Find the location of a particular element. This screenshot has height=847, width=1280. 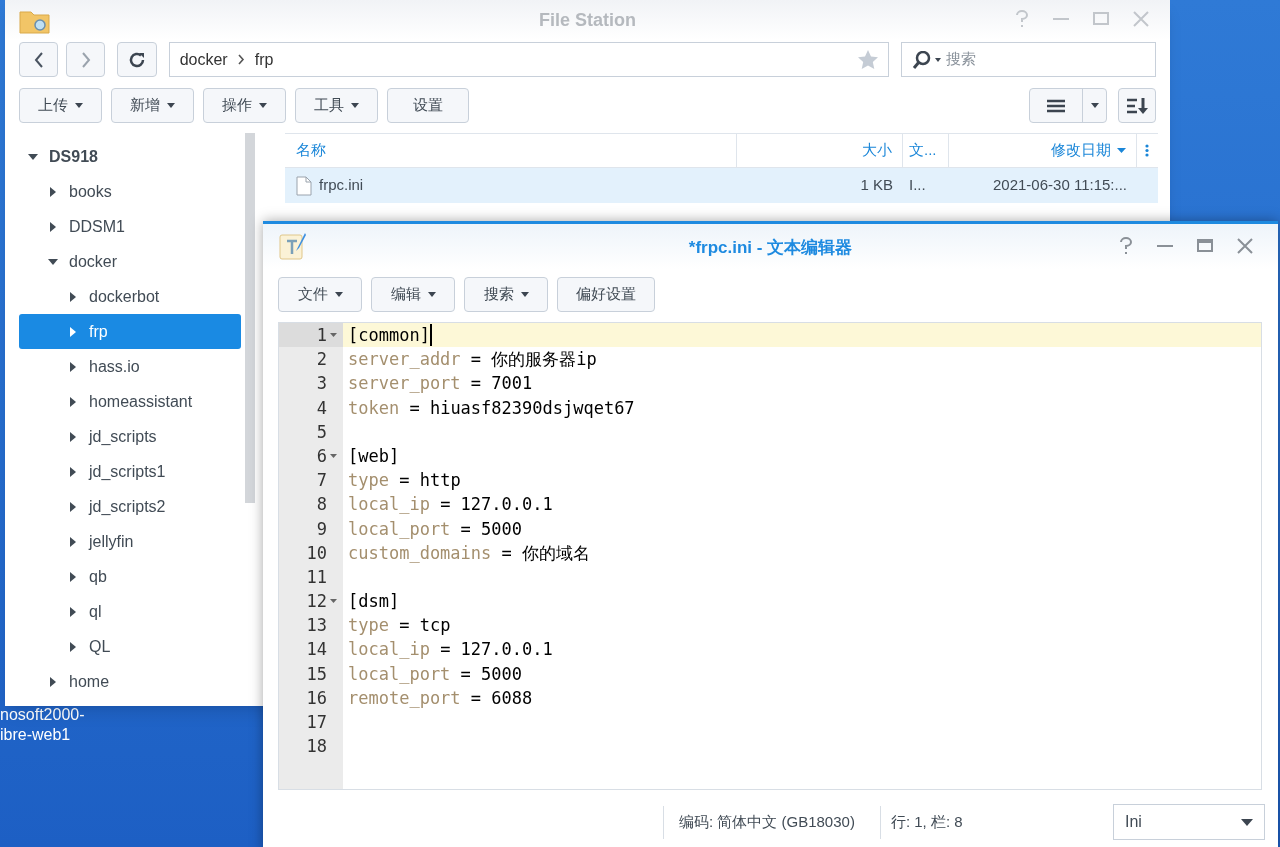

tree-item: hass.io is located at coordinates (130, 366).